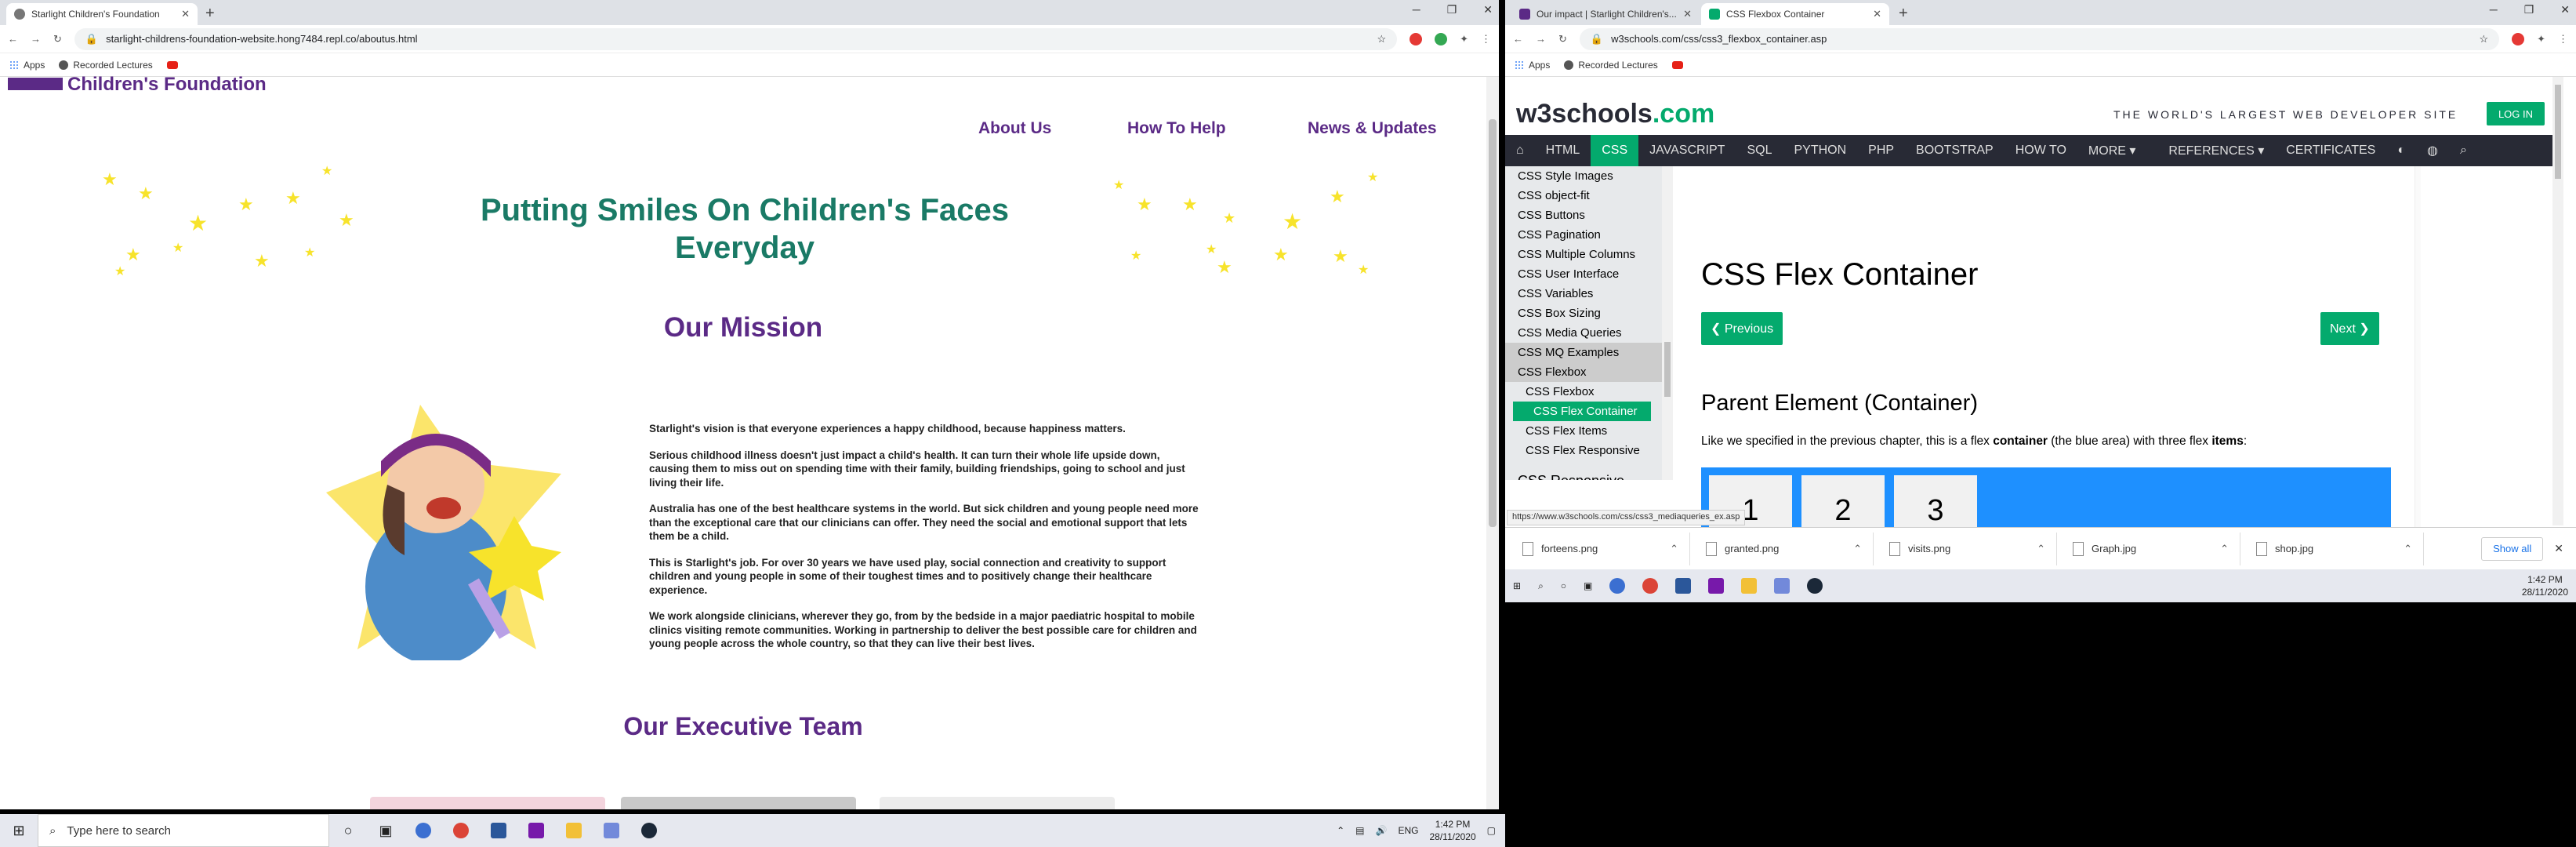  What do you see at coordinates (612, 830) in the screenshot?
I see `discord-icon` at bounding box center [612, 830].